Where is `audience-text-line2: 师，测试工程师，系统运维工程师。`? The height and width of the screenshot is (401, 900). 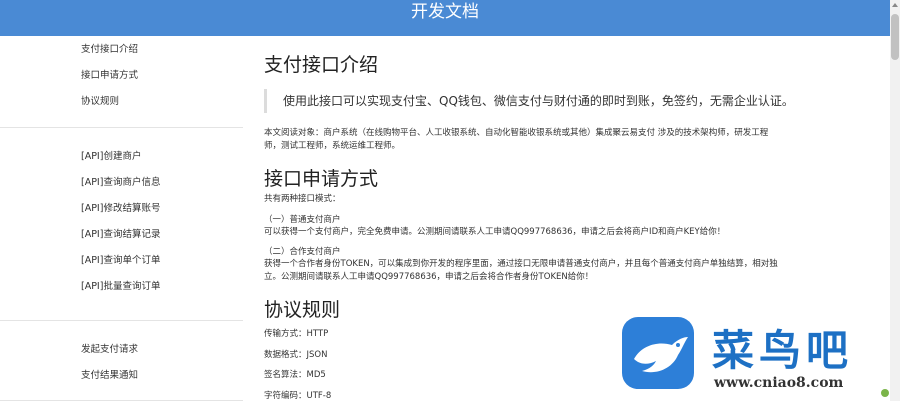 audience-text-line2: 师，测试工程师，系统运维工程师。 is located at coordinates (332, 145).